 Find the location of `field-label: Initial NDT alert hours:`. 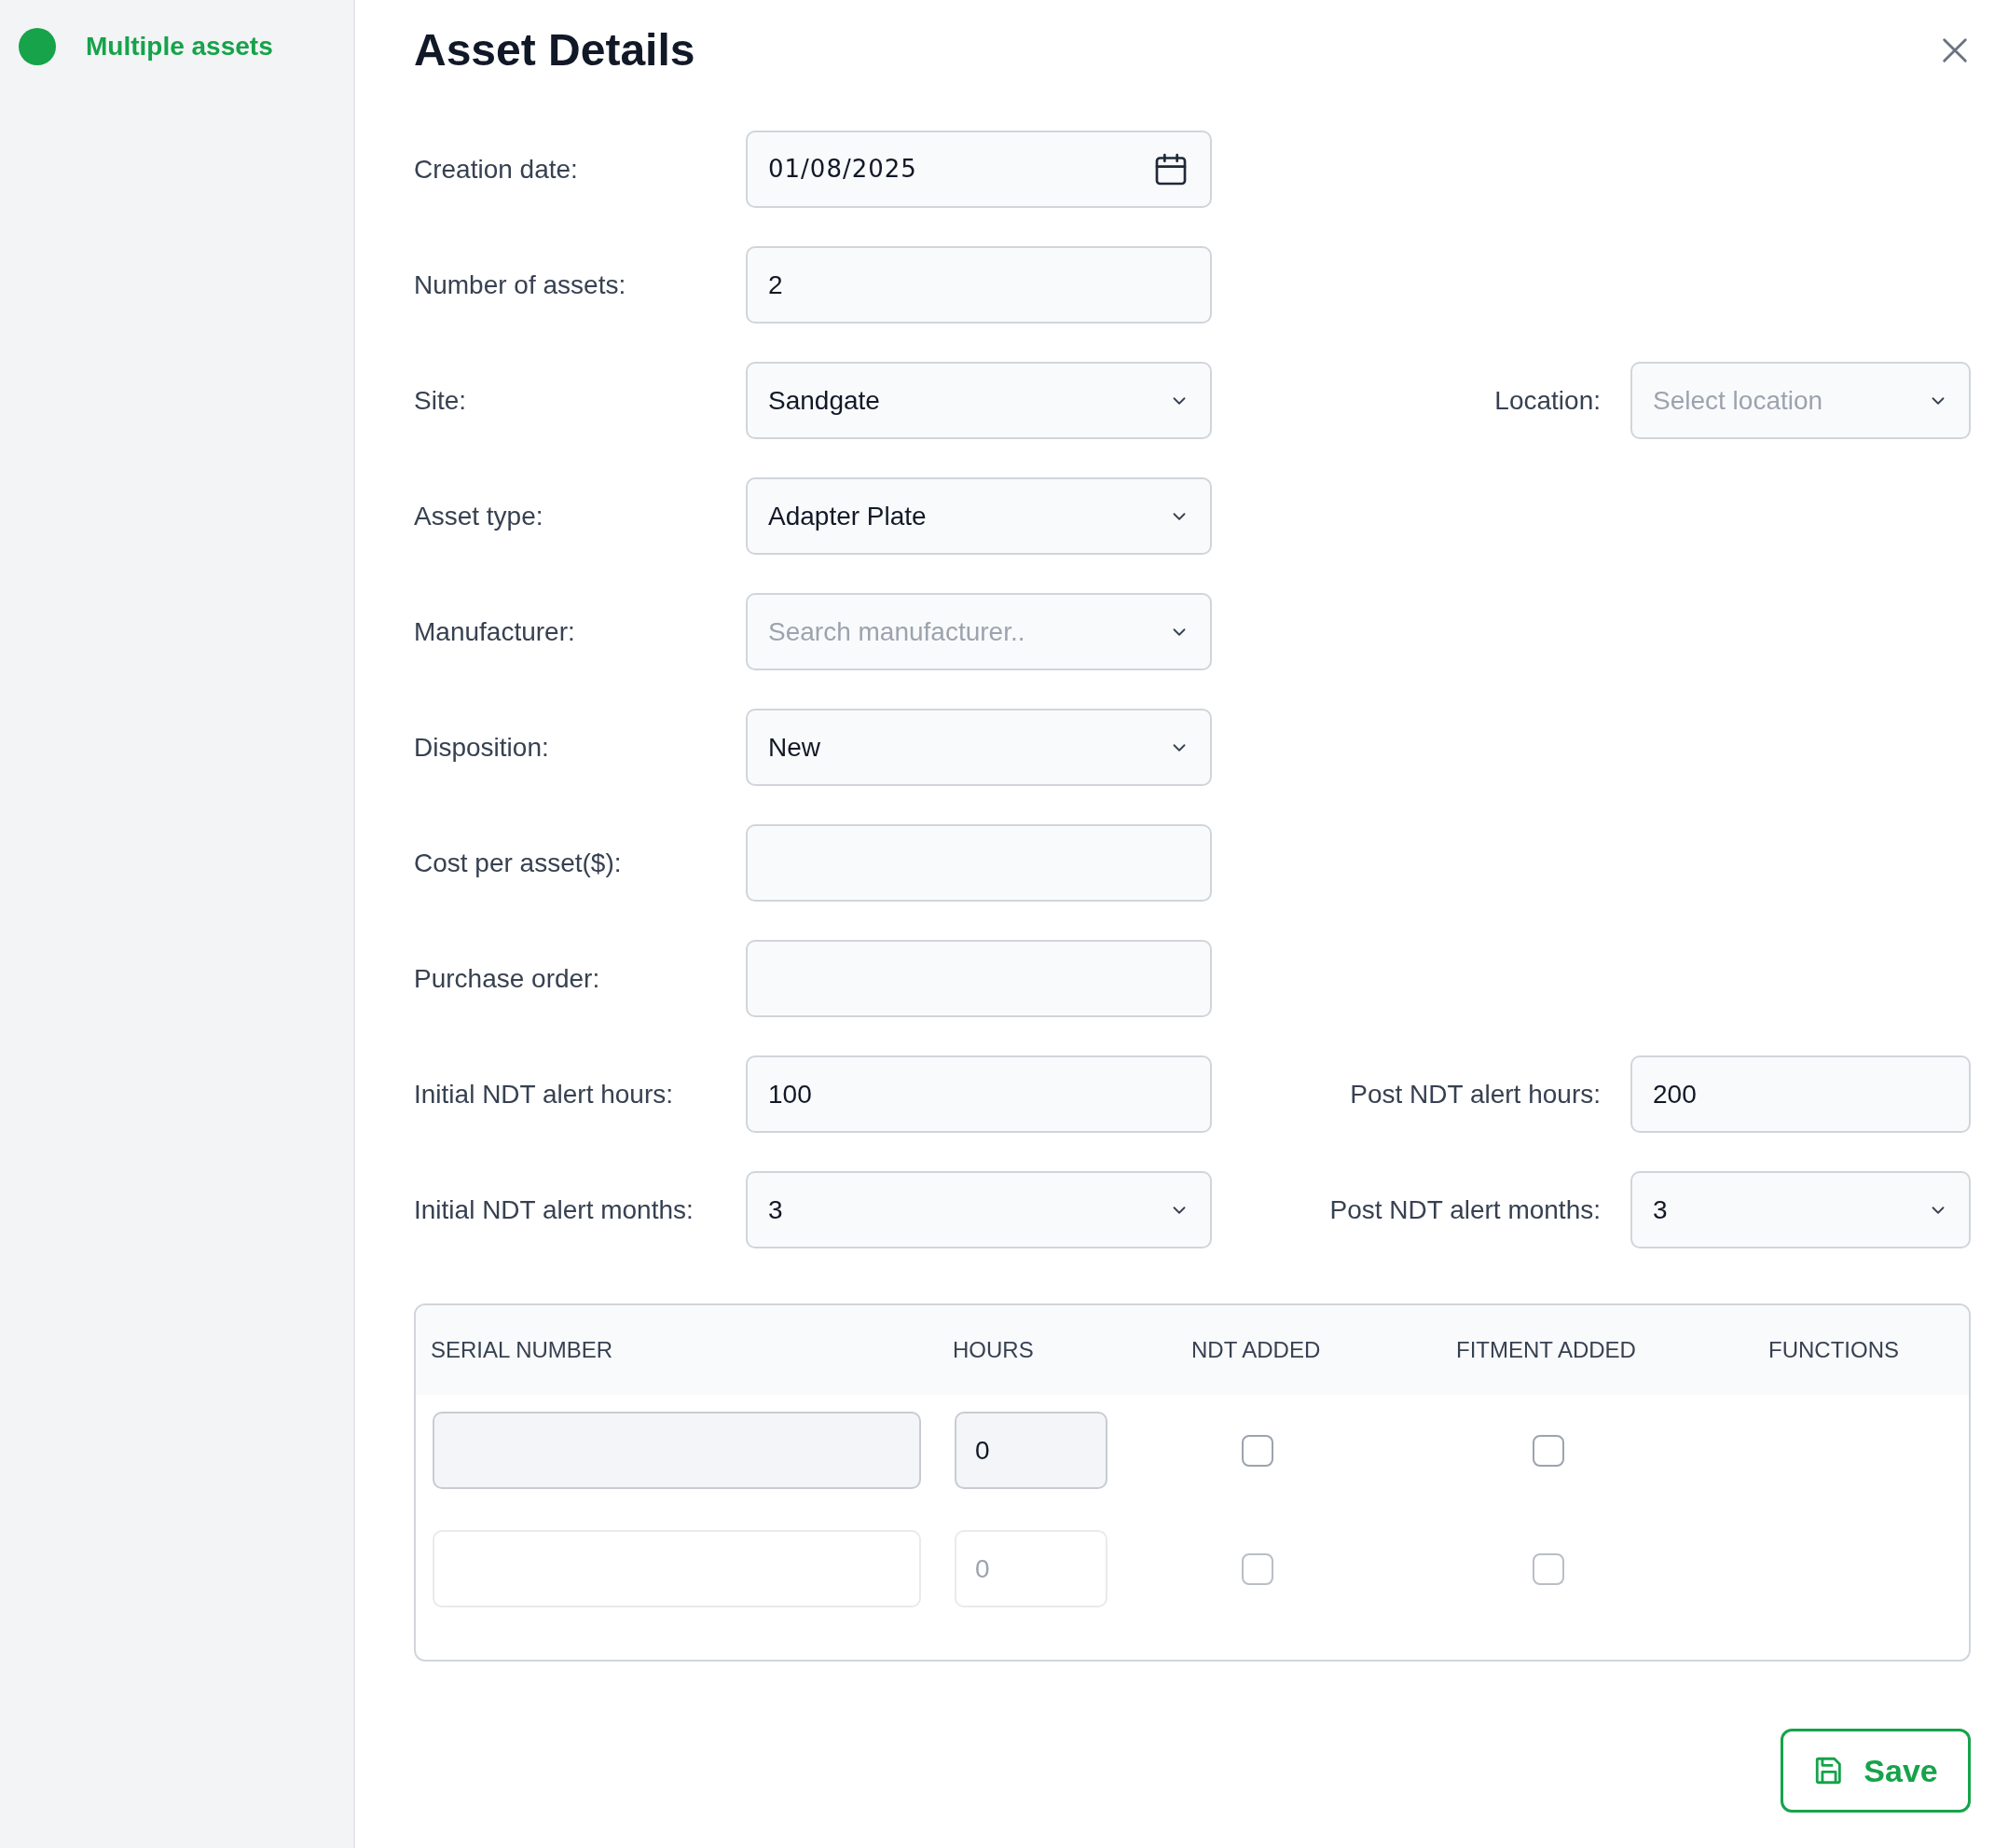

field-label: Initial NDT alert hours: is located at coordinates (544, 1094).